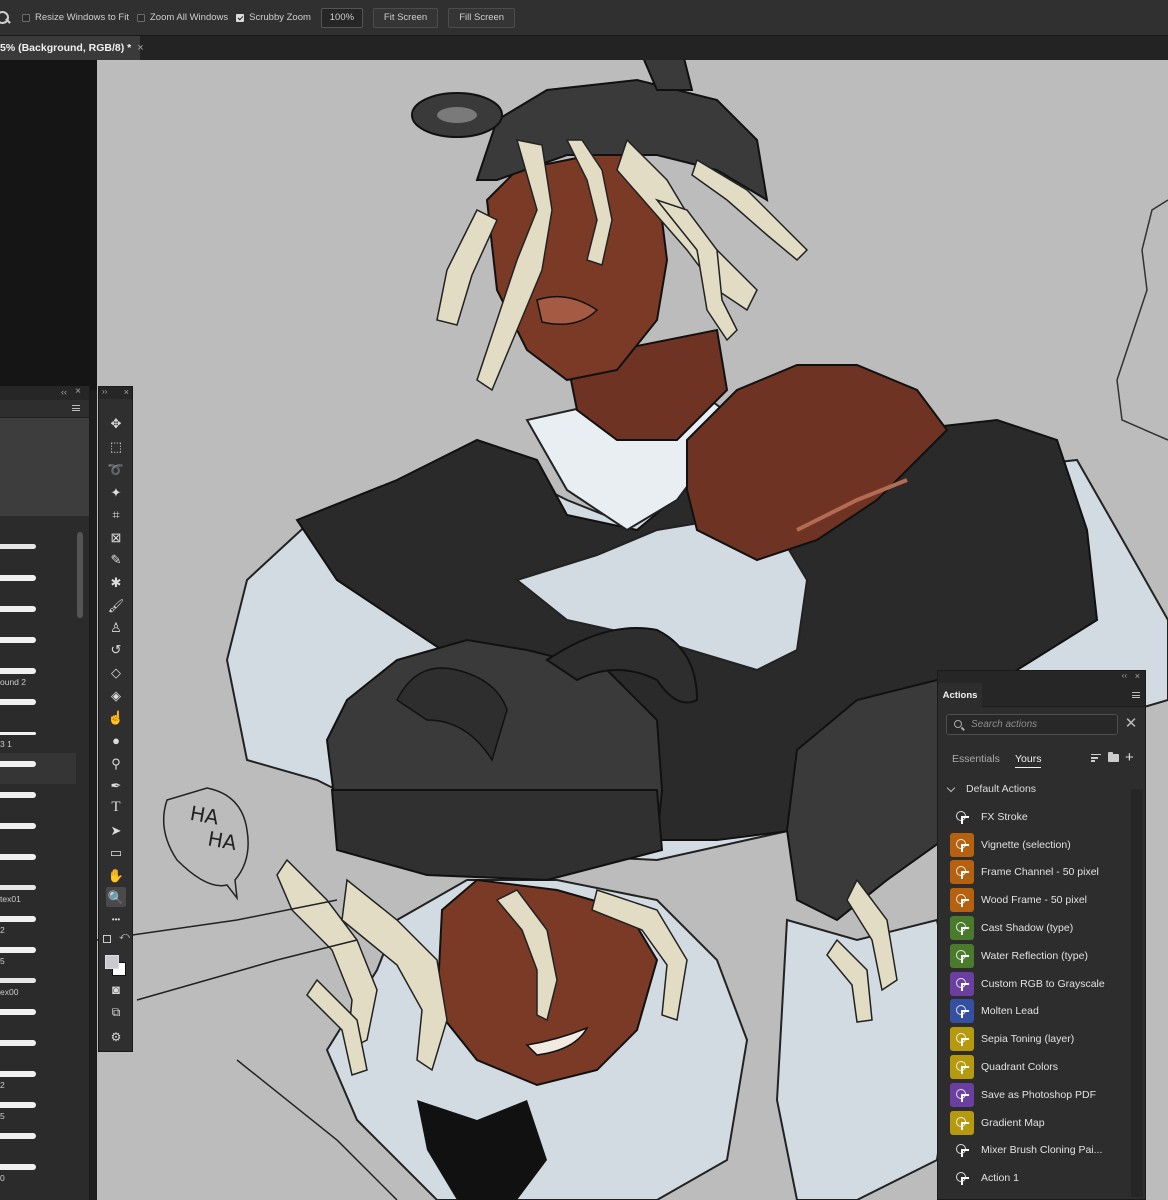 This screenshot has height=1200, width=1168. What do you see at coordinates (44, 393) in the screenshot?
I see `brushes-panel-header: ‹‹ ×` at bounding box center [44, 393].